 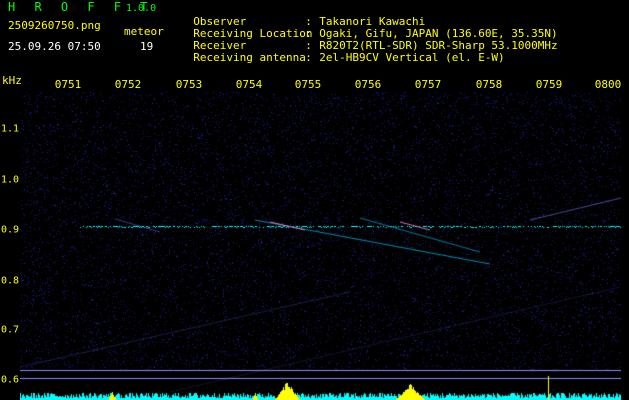 I want to click on time-tick: 0755, so click(x=308, y=84).